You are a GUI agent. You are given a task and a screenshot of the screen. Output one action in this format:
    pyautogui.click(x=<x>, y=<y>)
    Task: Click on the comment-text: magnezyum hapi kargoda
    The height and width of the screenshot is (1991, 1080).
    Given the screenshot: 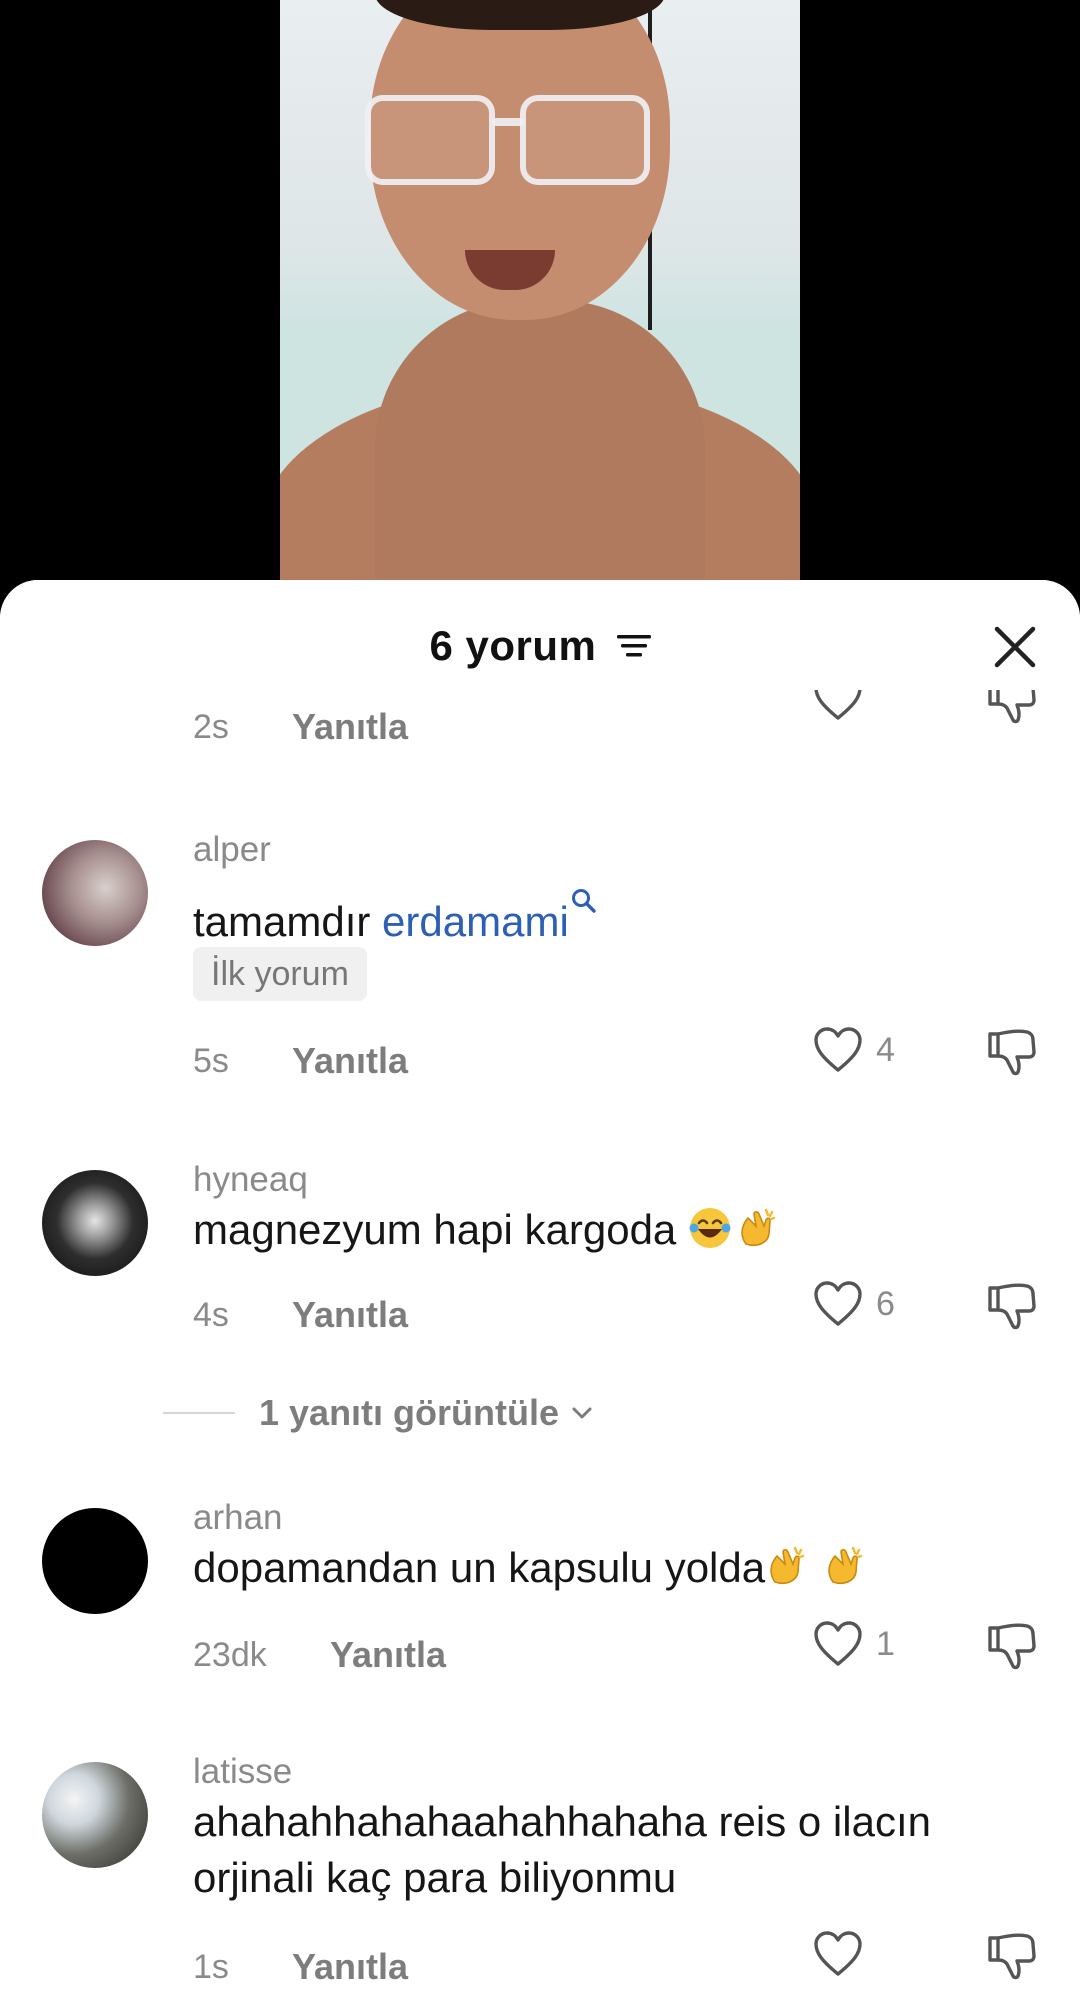 What is the action you would take?
    pyautogui.click(x=618, y=1230)
    